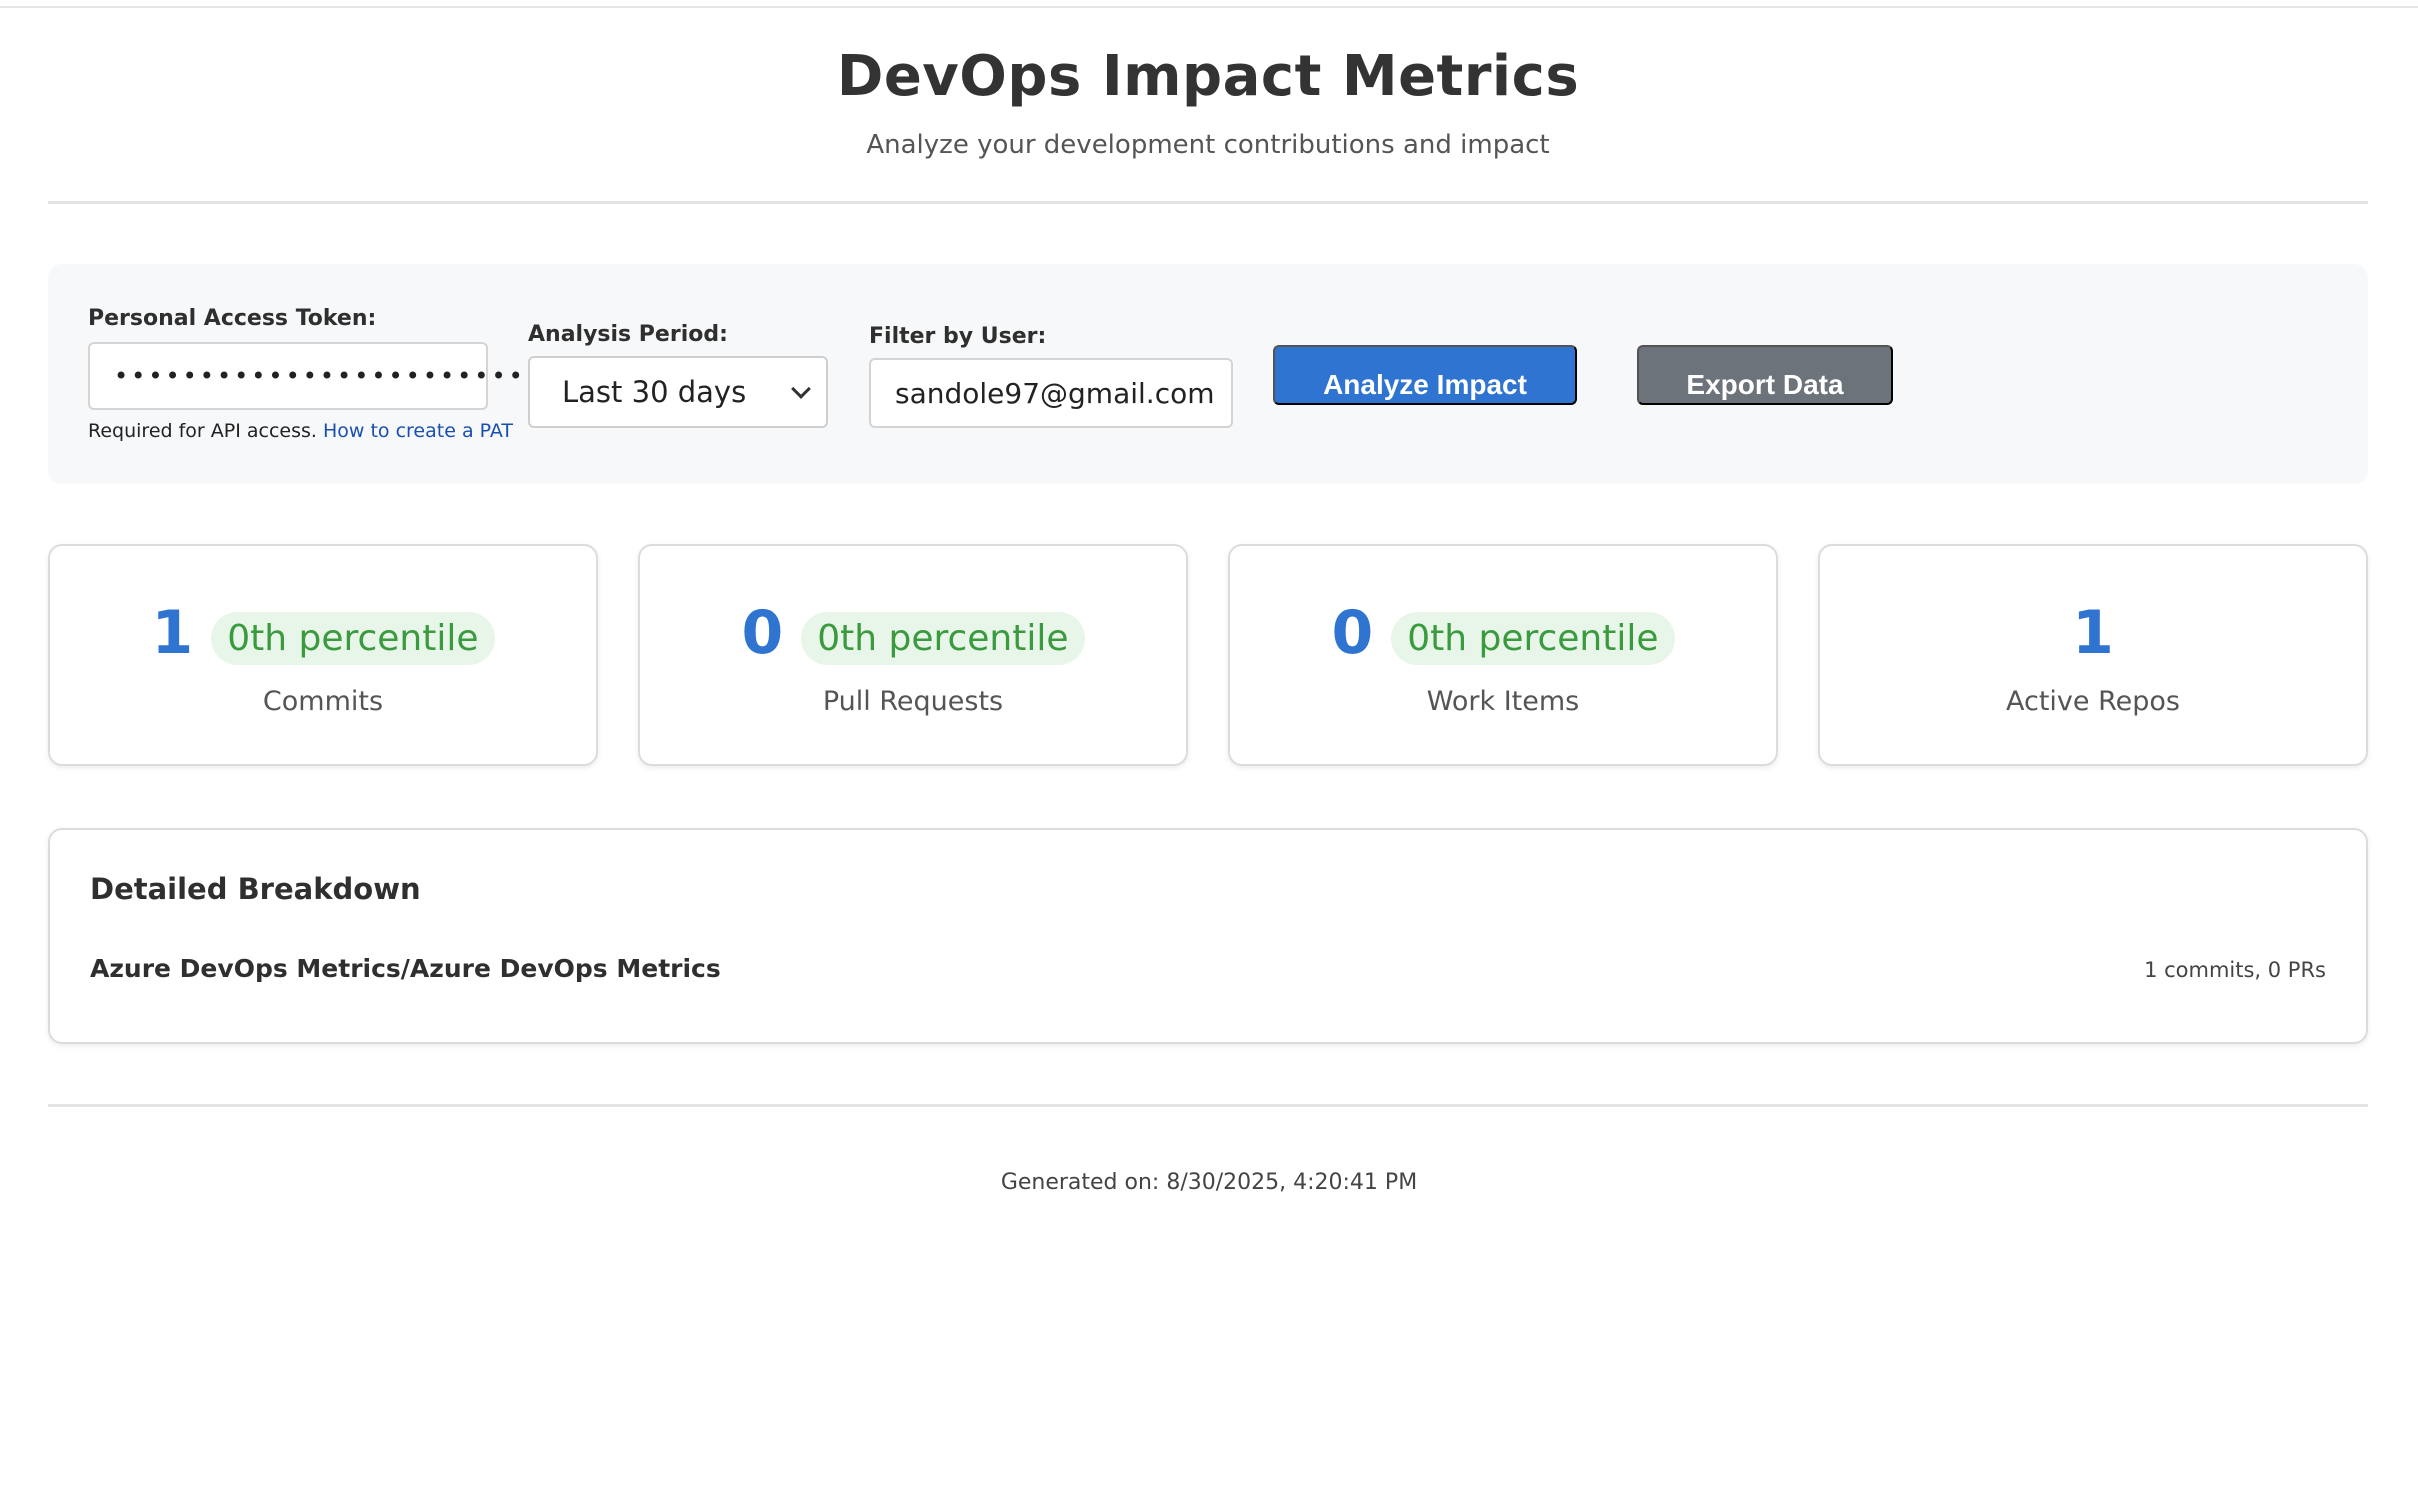  What do you see at coordinates (1765, 375) in the screenshot?
I see `export-data-button: Export Data` at bounding box center [1765, 375].